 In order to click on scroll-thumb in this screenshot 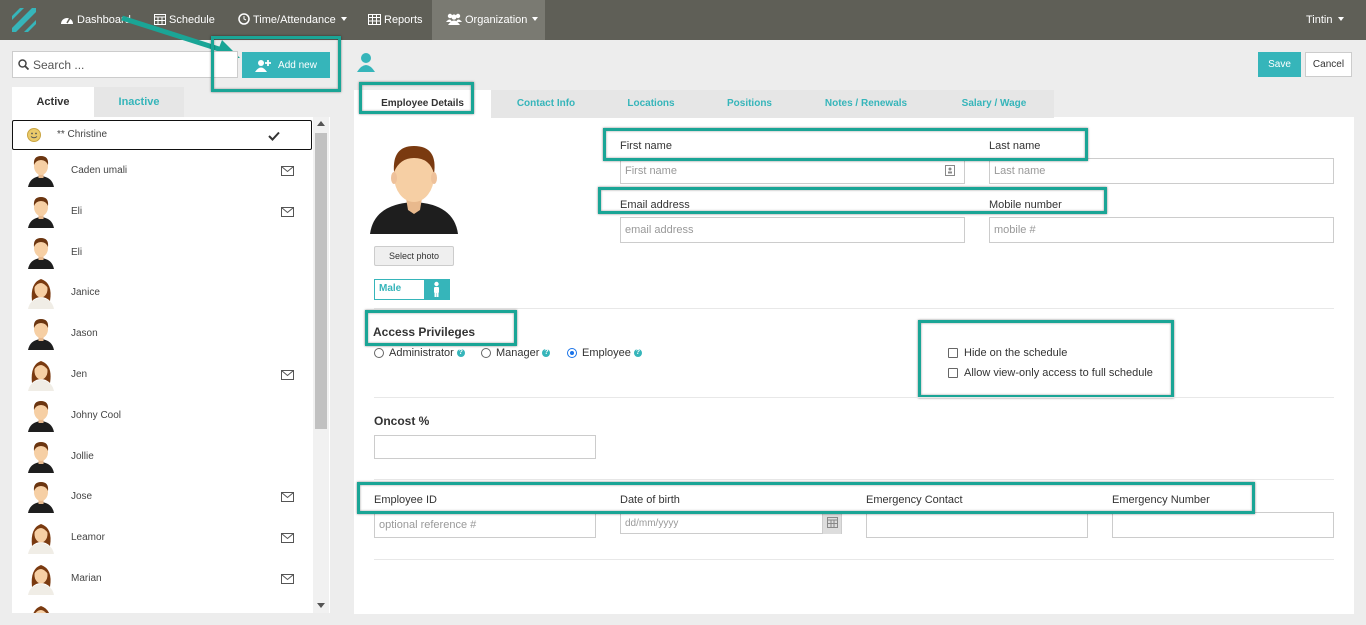, I will do `click(321, 281)`.